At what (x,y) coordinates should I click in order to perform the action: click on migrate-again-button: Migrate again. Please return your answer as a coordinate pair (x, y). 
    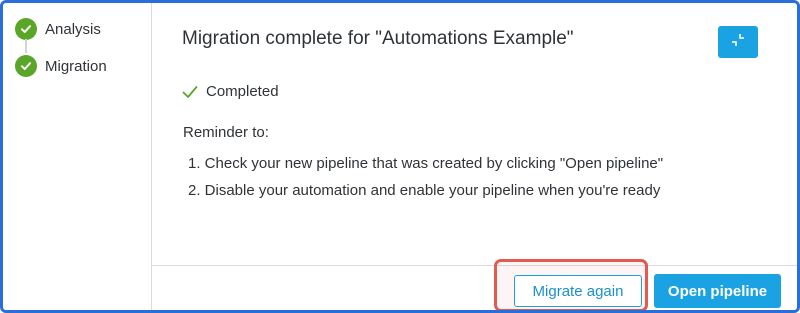
    Looking at the image, I should click on (578, 291).